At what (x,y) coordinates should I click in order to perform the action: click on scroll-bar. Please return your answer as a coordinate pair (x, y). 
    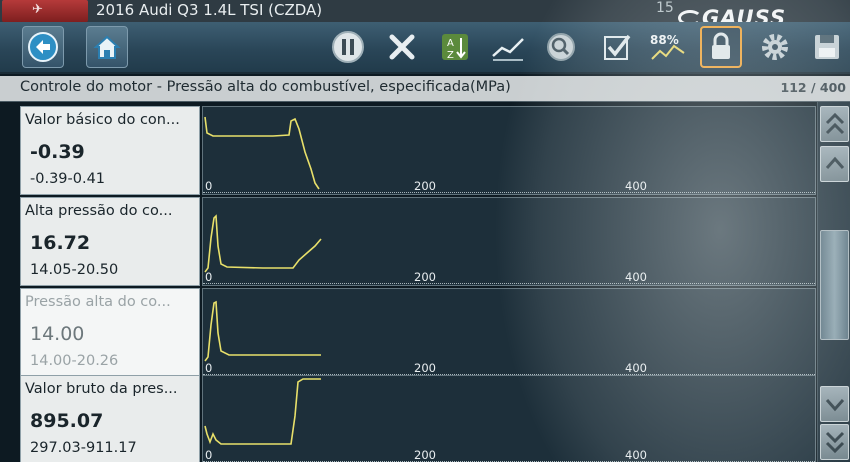
    Looking at the image, I should click on (833, 282).